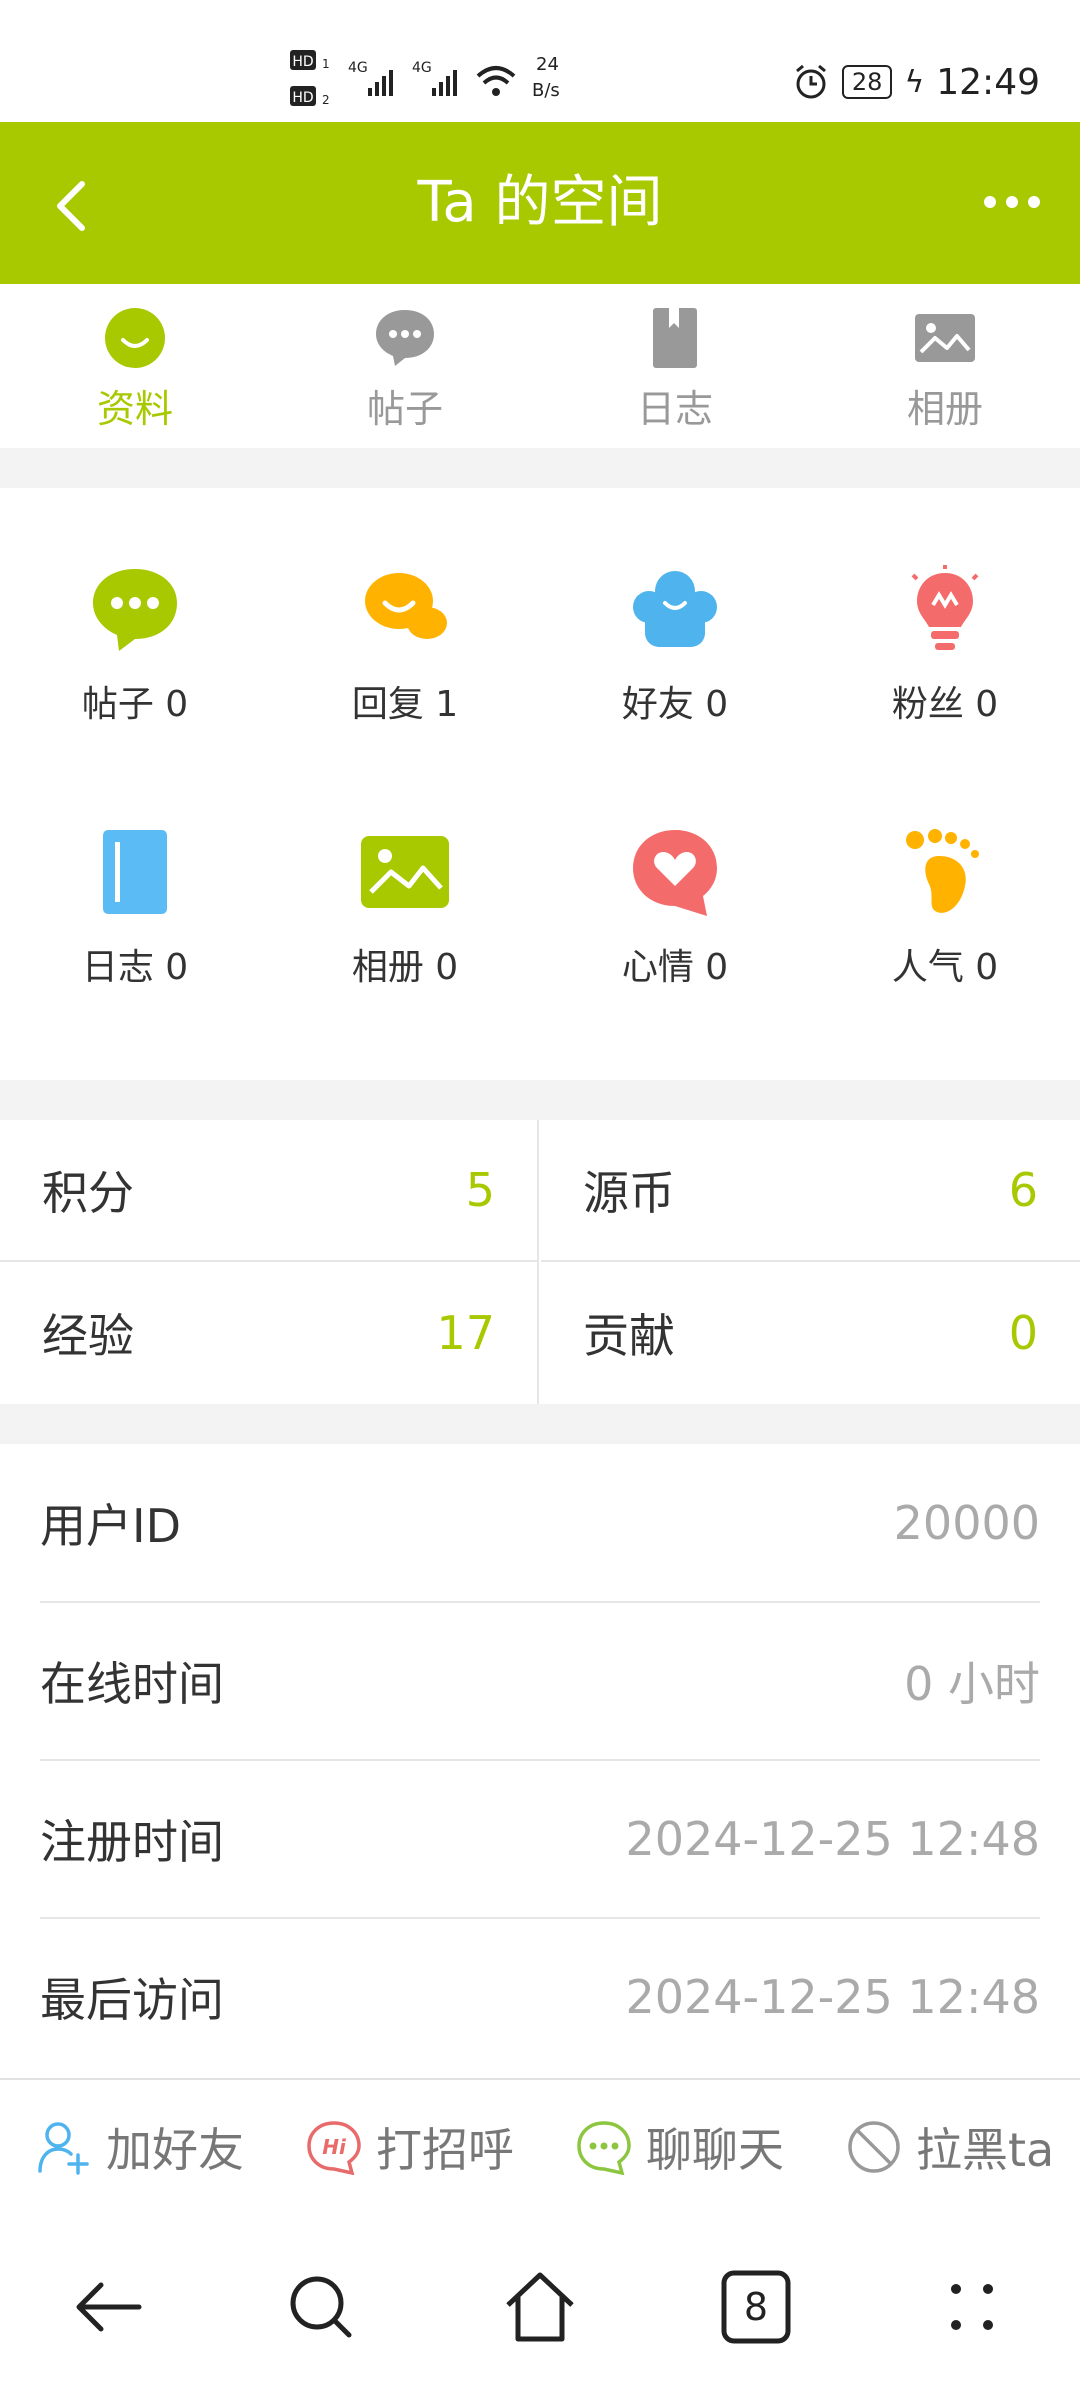  I want to click on tab-label: 相册, so click(944, 409).